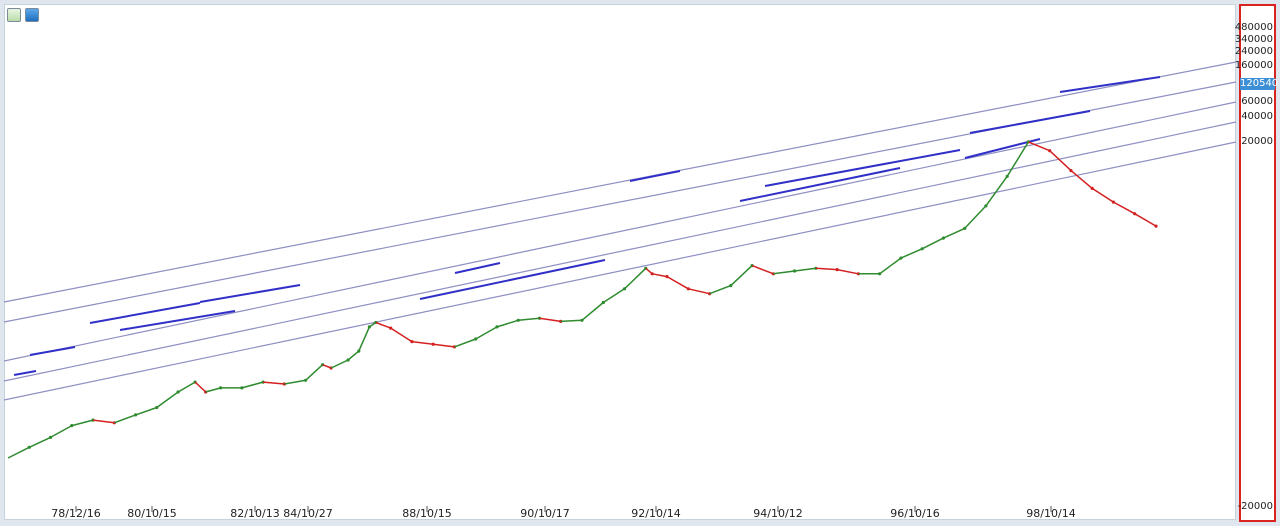 This screenshot has width=1280, height=526. I want to click on current-price-badge: 120540, so click(1259, 84).